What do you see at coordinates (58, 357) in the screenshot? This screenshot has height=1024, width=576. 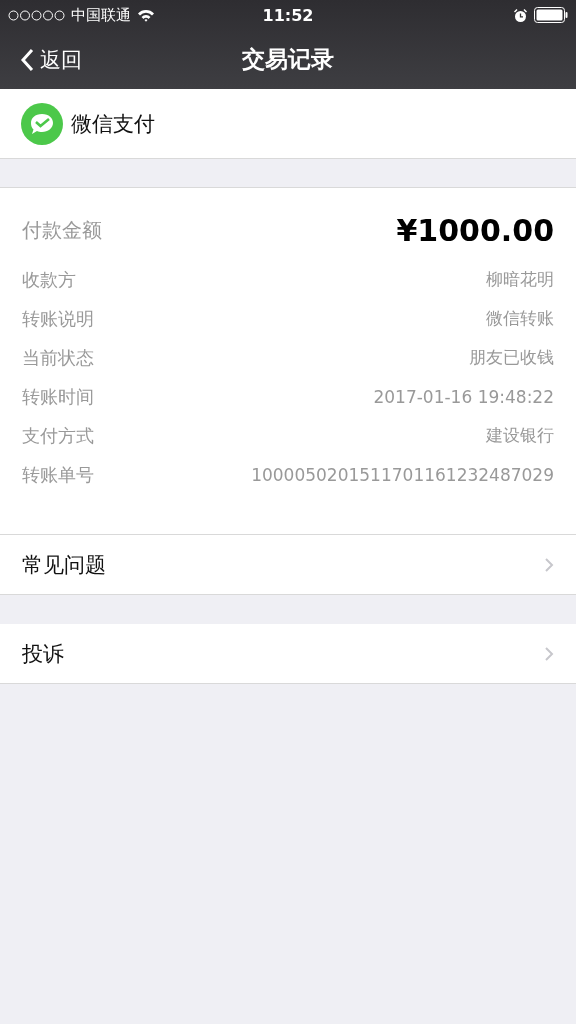 I see `detail-label: 当前状态` at bounding box center [58, 357].